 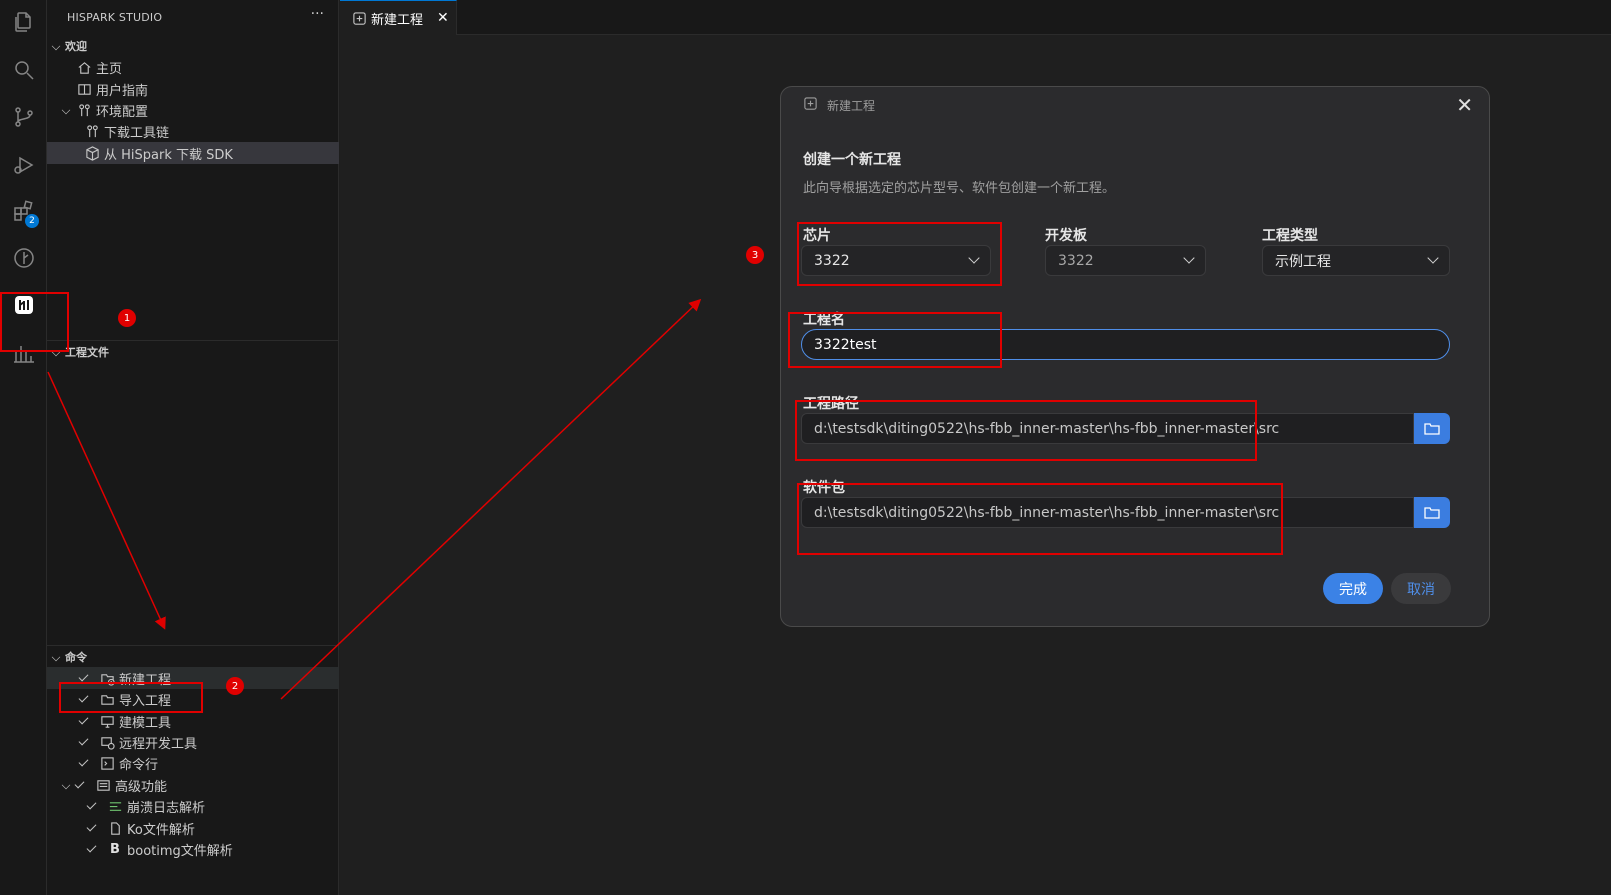 What do you see at coordinates (852, 160) in the screenshot?
I see `dialog-heading: 创建一个新工程` at bounding box center [852, 160].